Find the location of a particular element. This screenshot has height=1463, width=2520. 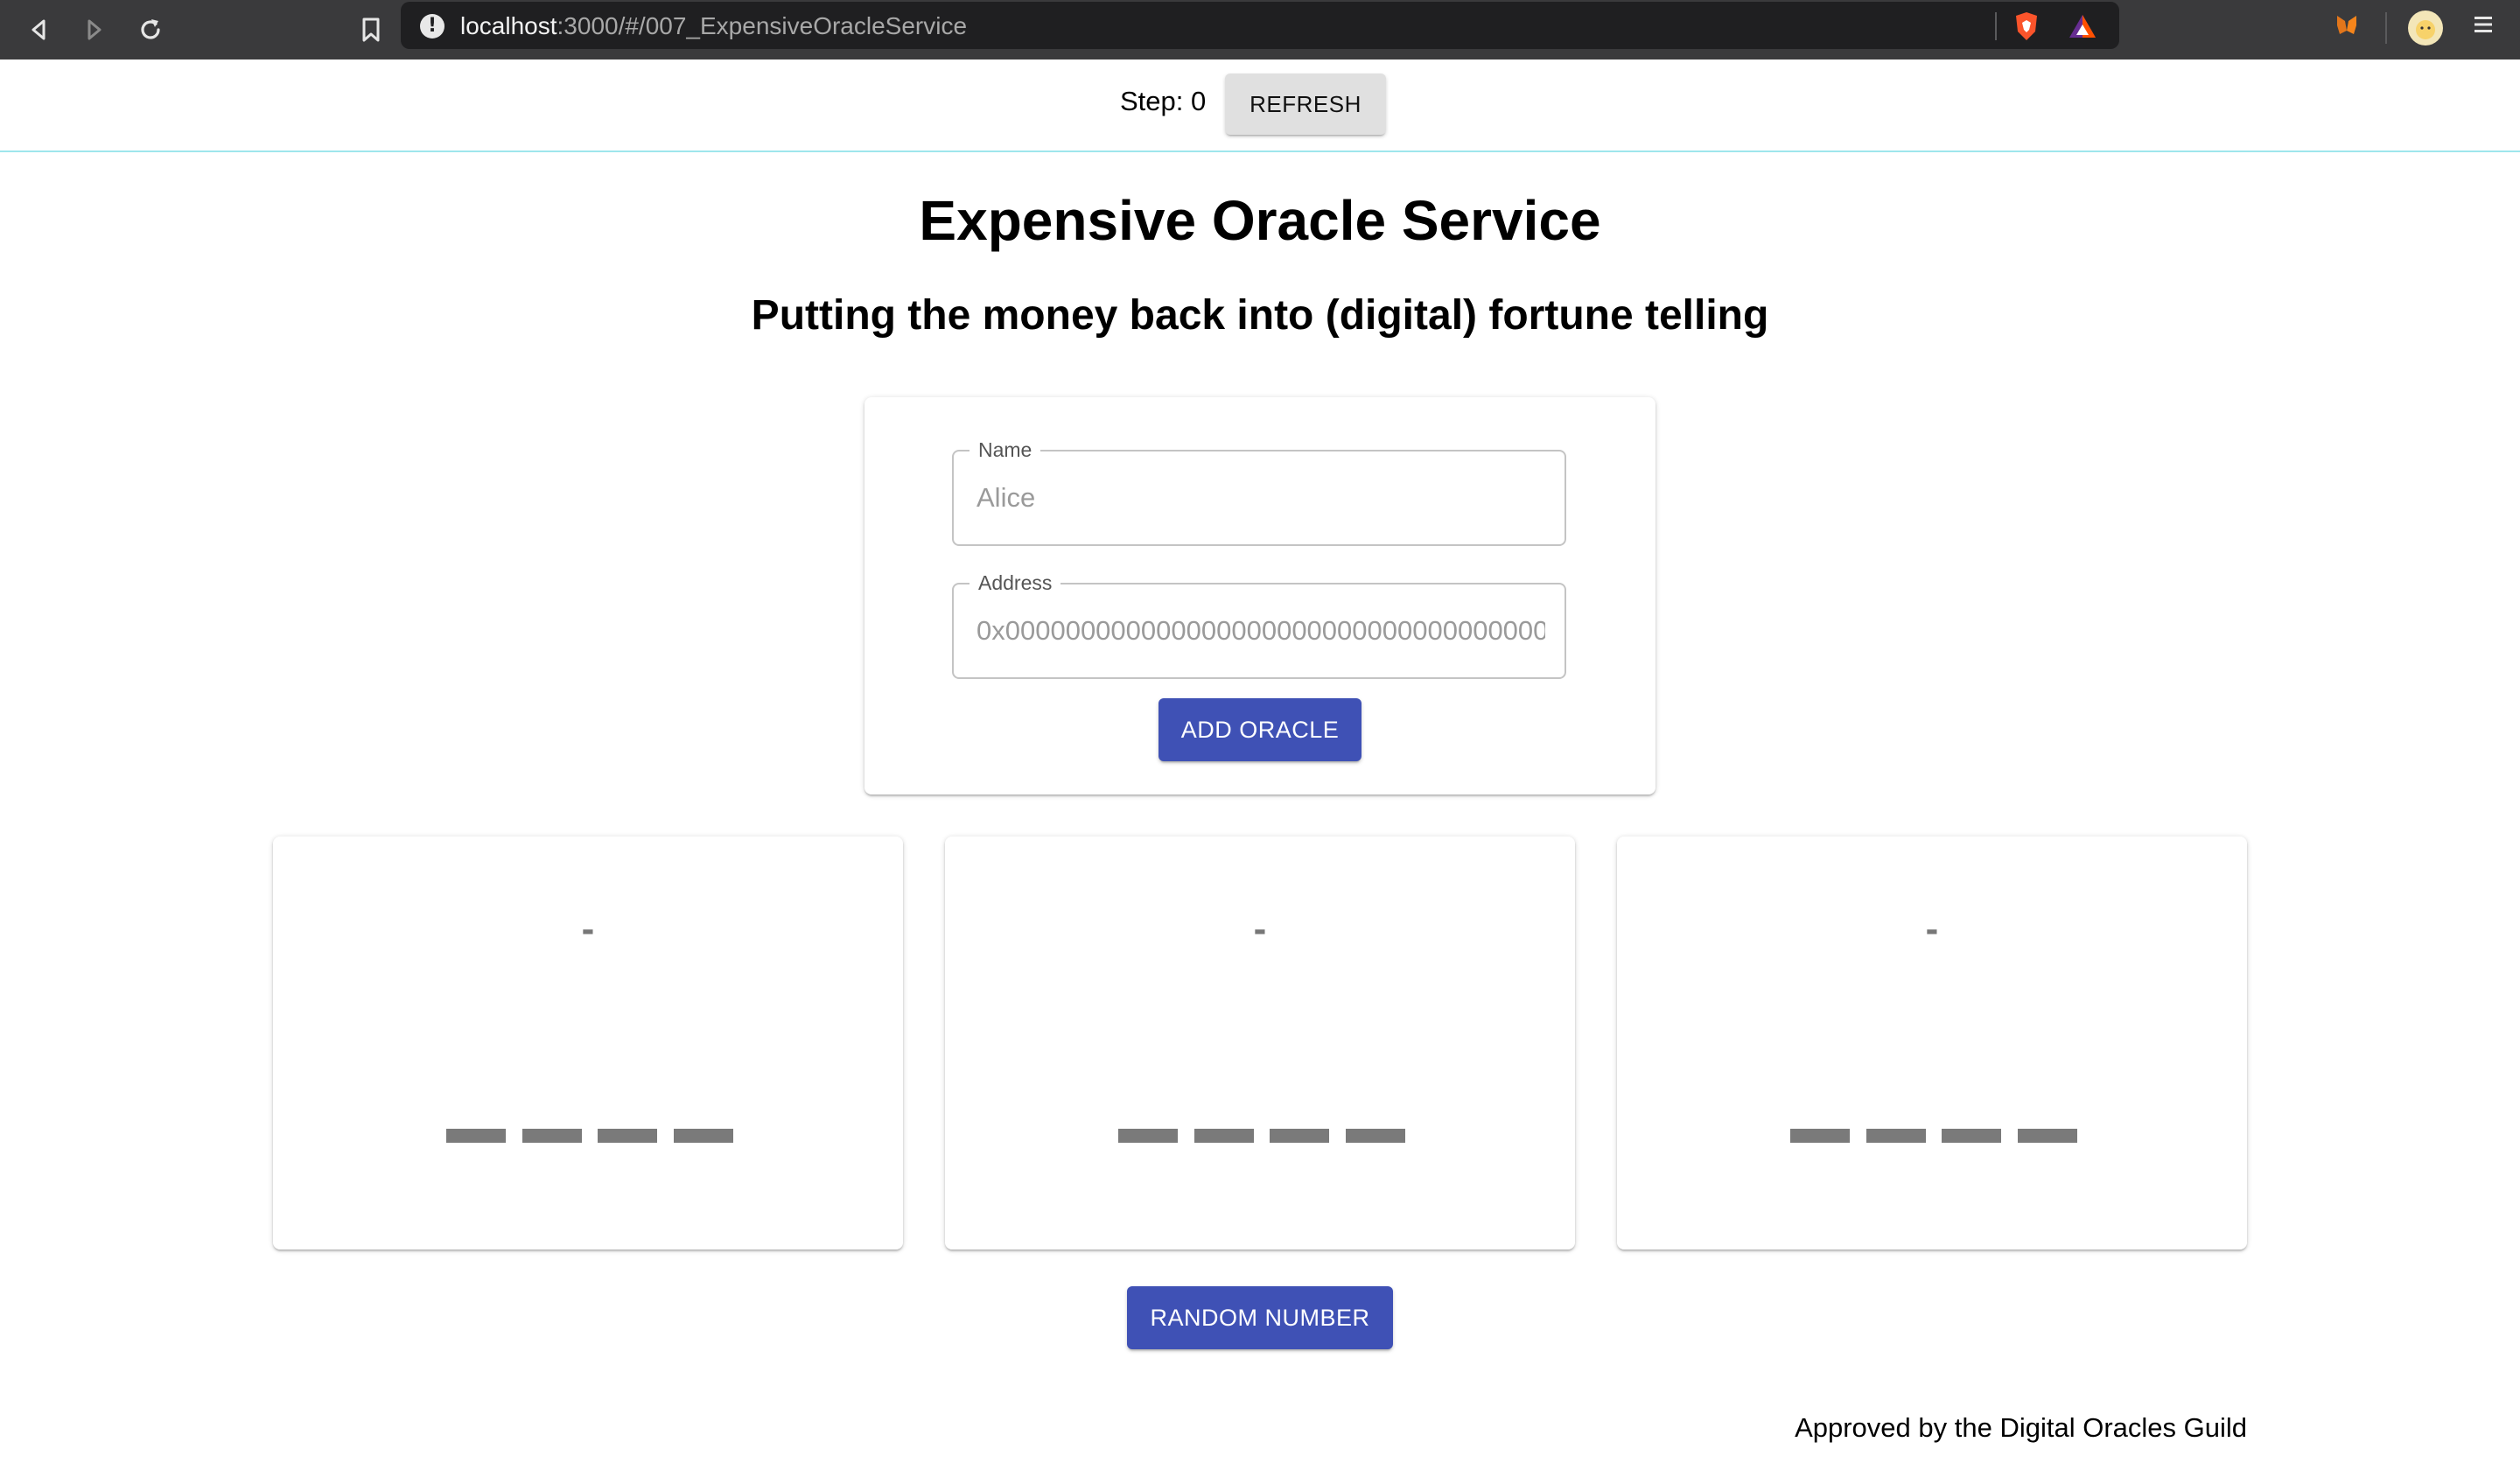

reload-icon is located at coordinates (150, 29).